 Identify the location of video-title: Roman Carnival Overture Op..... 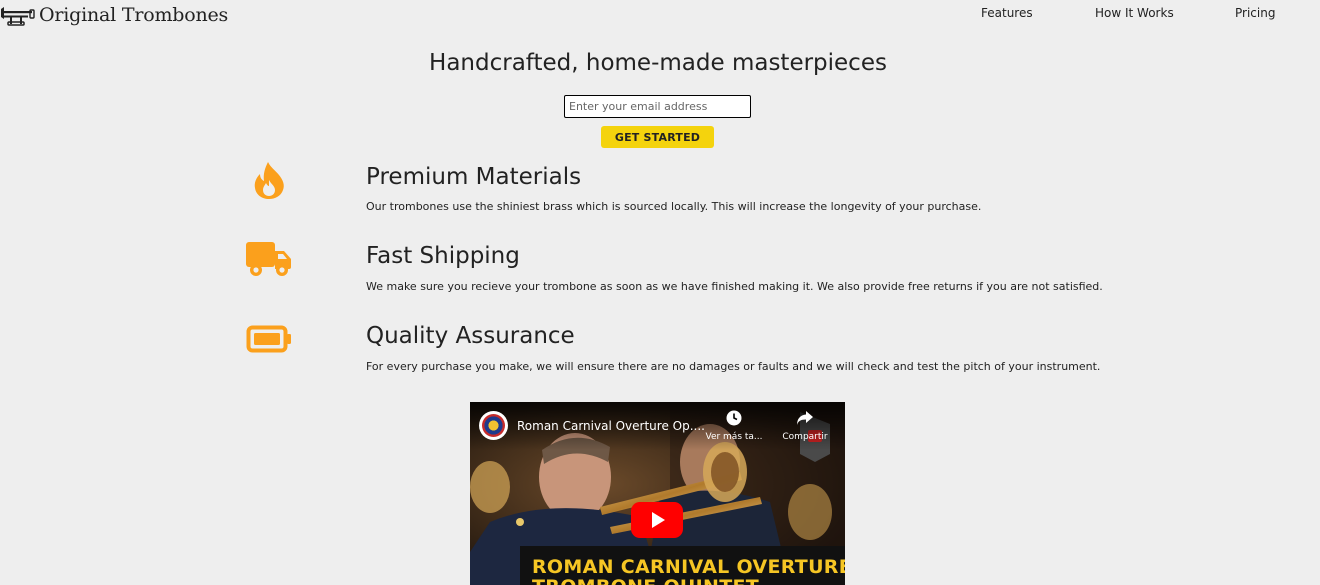
(611, 426).